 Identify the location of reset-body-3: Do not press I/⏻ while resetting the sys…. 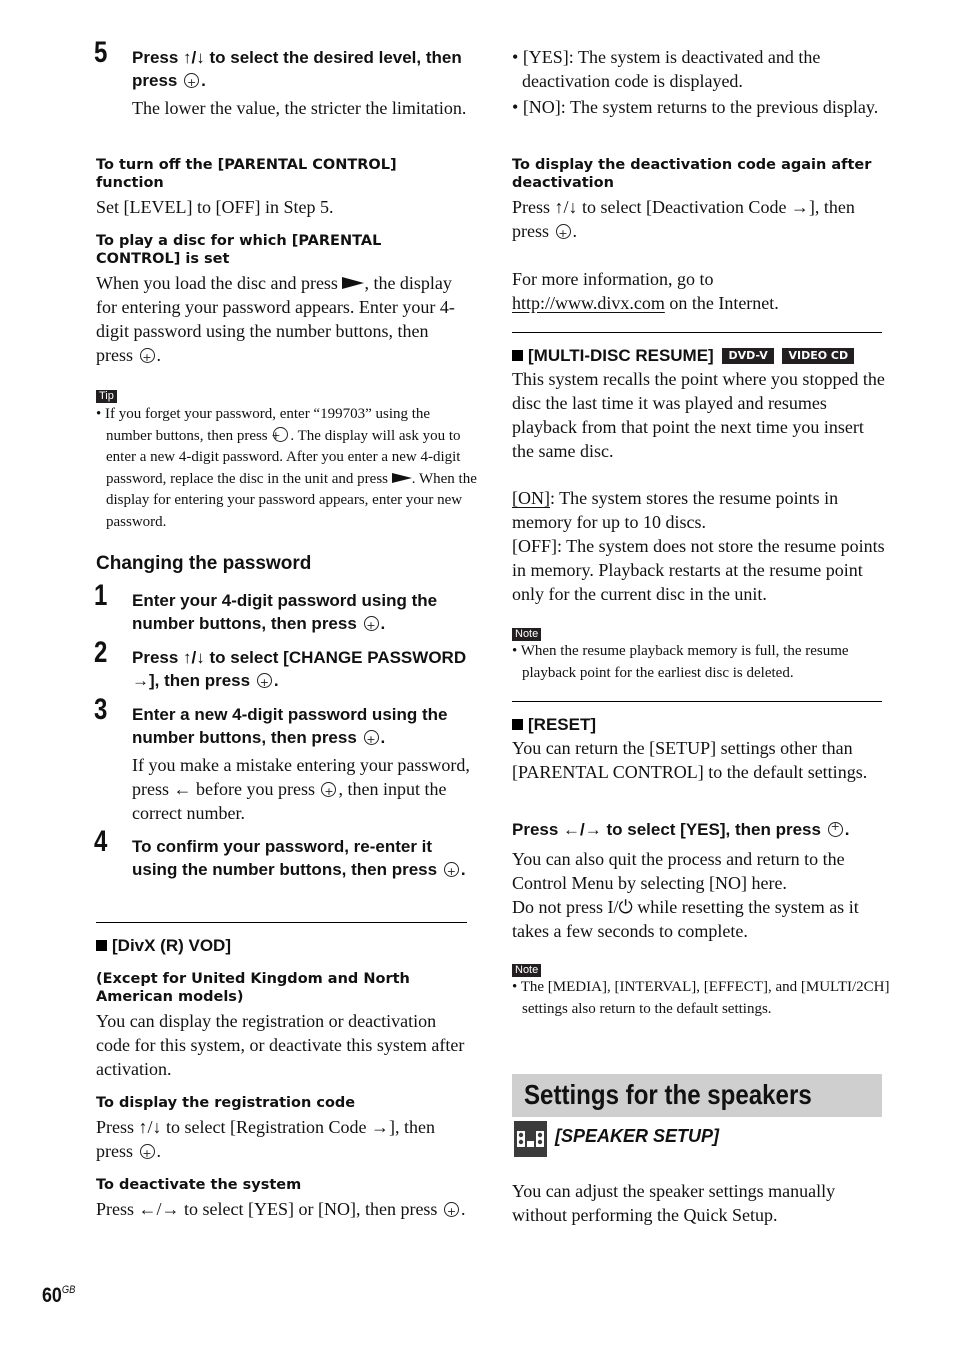
(685, 919).